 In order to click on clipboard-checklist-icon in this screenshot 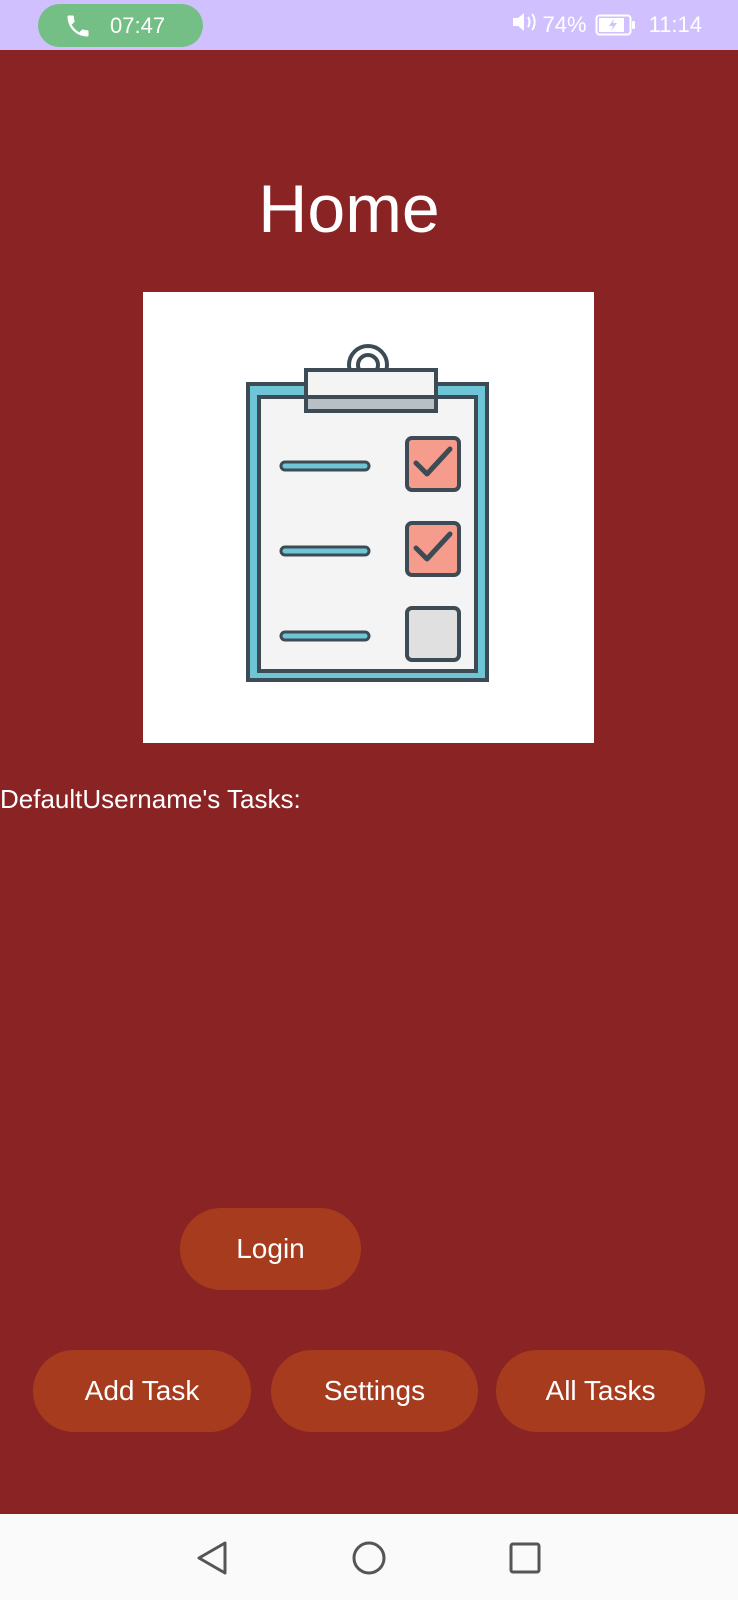, I will do `click(367, 513)`.